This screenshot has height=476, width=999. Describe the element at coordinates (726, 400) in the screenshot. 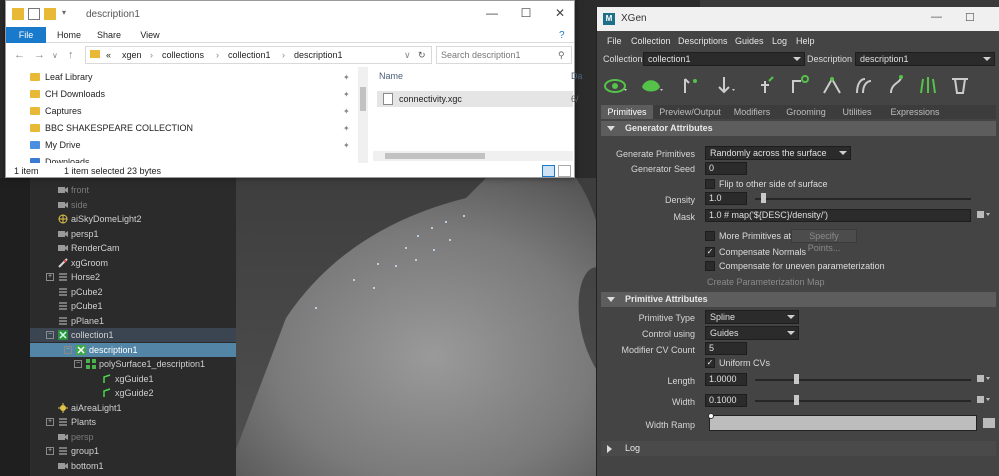

I see `width-field: 0.1000` at that location.